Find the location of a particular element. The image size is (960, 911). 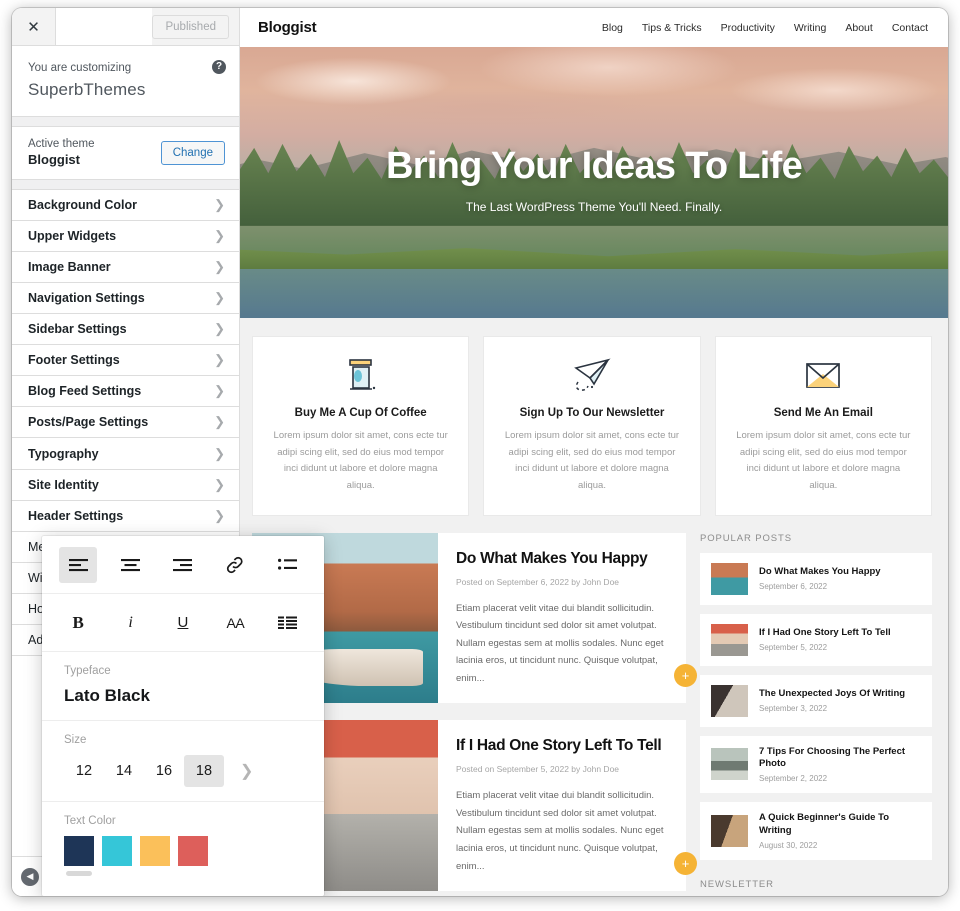

typeface-label: Typeface is located at coordinates (87, 671).